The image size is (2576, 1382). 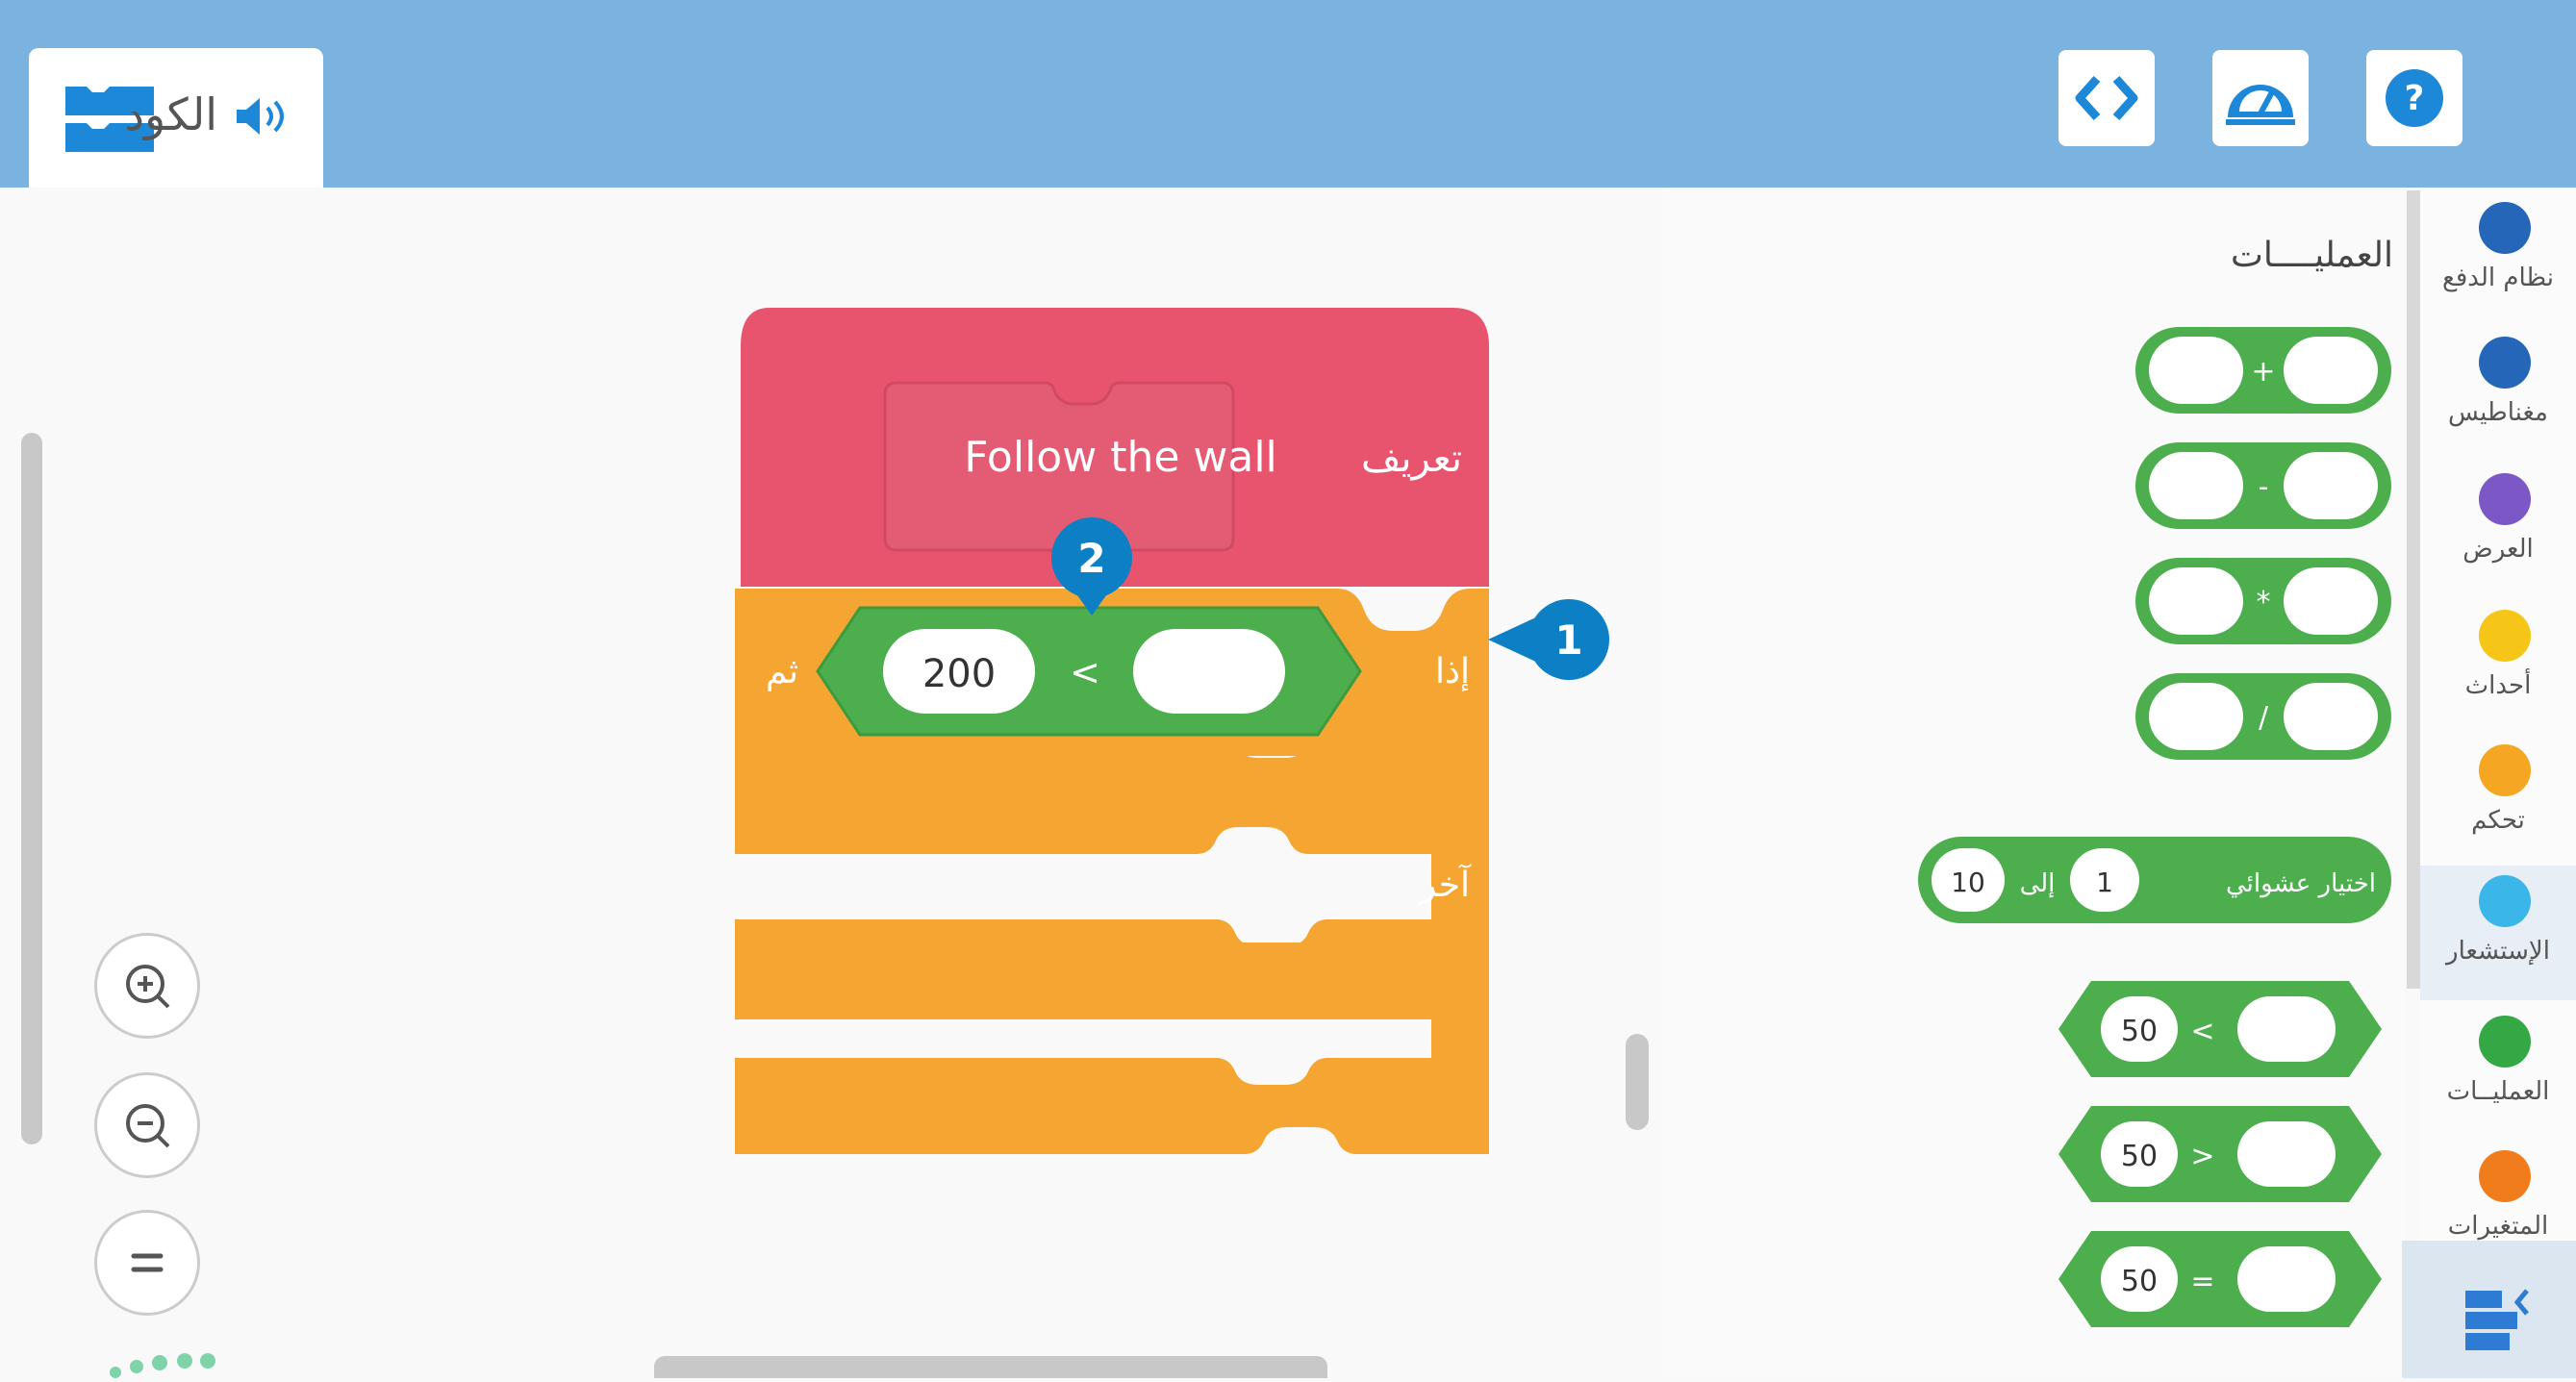 What do you see at coordinates (2498, 260) in the screenshot?
I see `category-drivetrain: نظام الدفع` at bounding box center [2498, 260].